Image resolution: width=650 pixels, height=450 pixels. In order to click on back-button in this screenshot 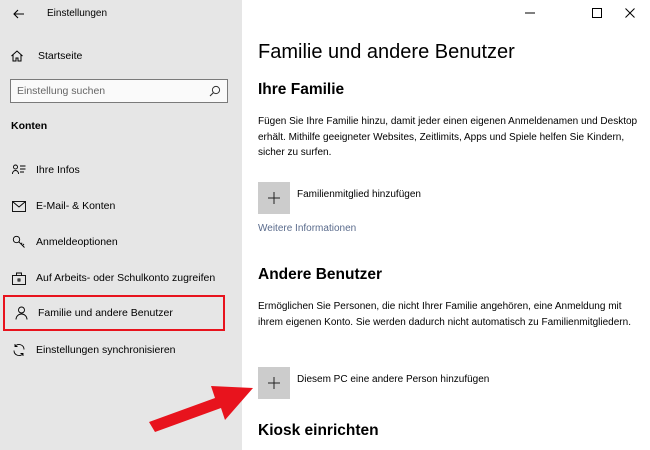, I will do `click(19, 14)`.